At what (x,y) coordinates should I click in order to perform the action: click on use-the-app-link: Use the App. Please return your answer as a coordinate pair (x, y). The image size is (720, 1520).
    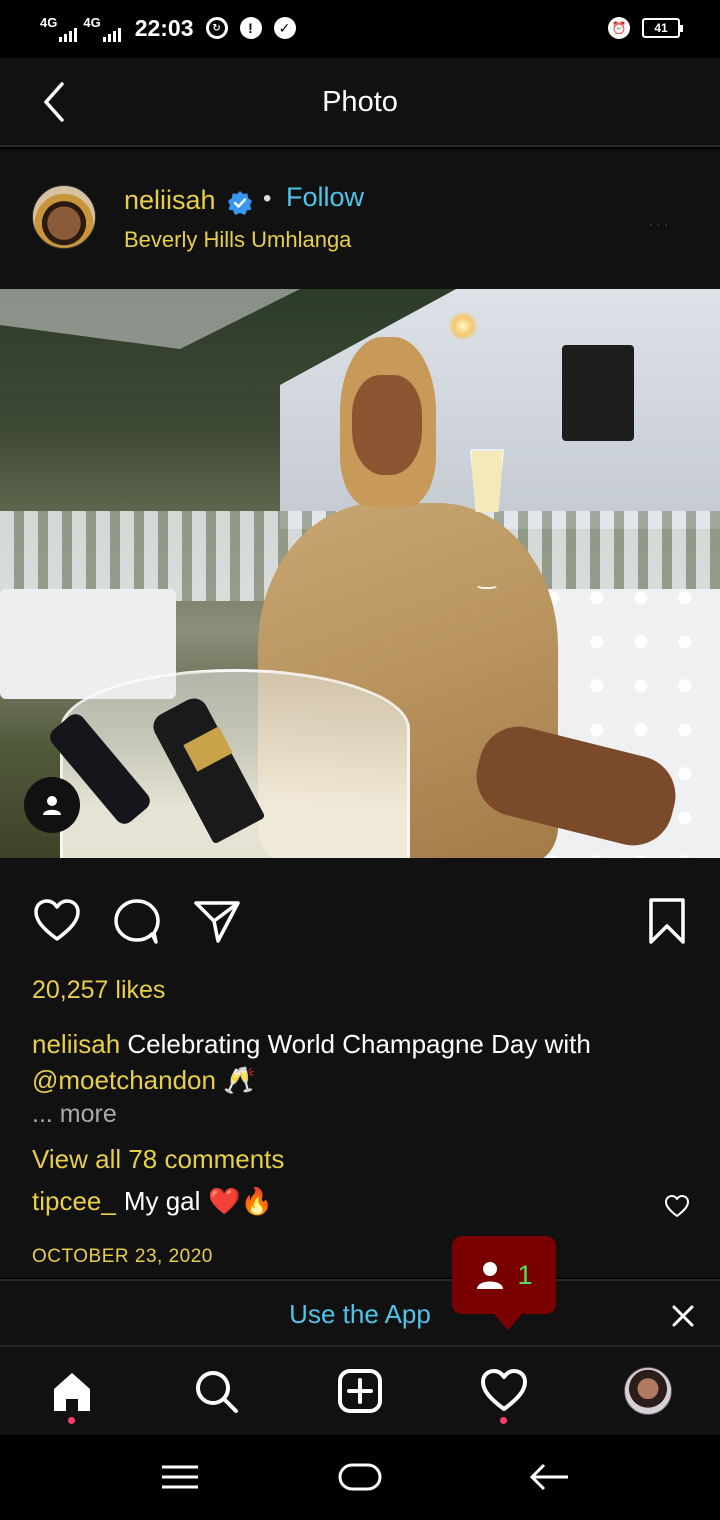
    Looking at the image, I should click on (360, 1314).